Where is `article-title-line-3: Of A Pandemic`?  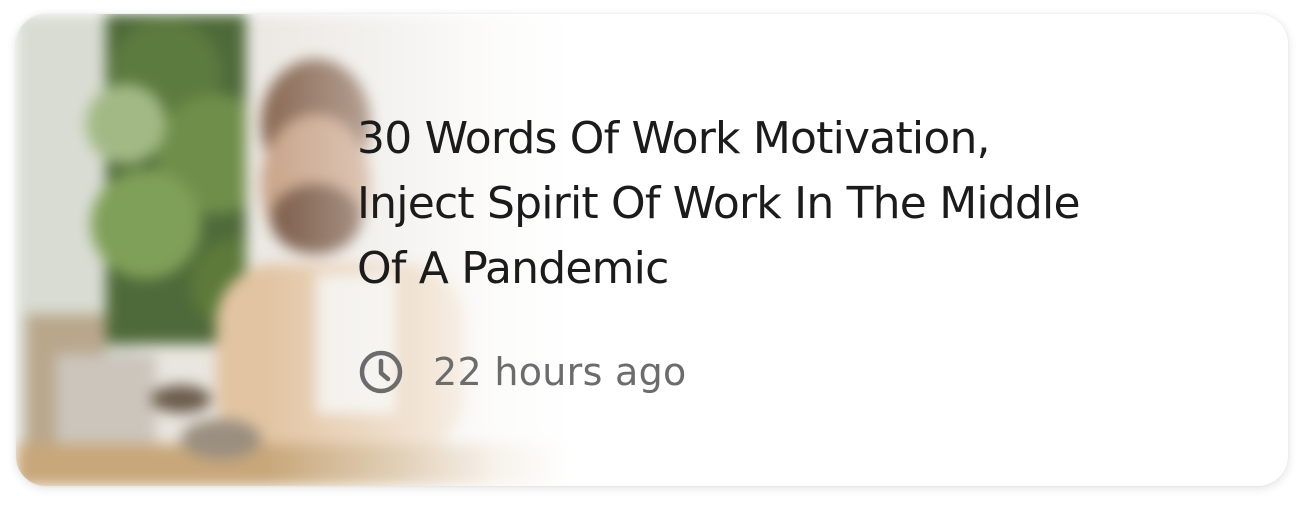 article-title-line-3: Of A Pandemic is located at coordinates (513, 268).